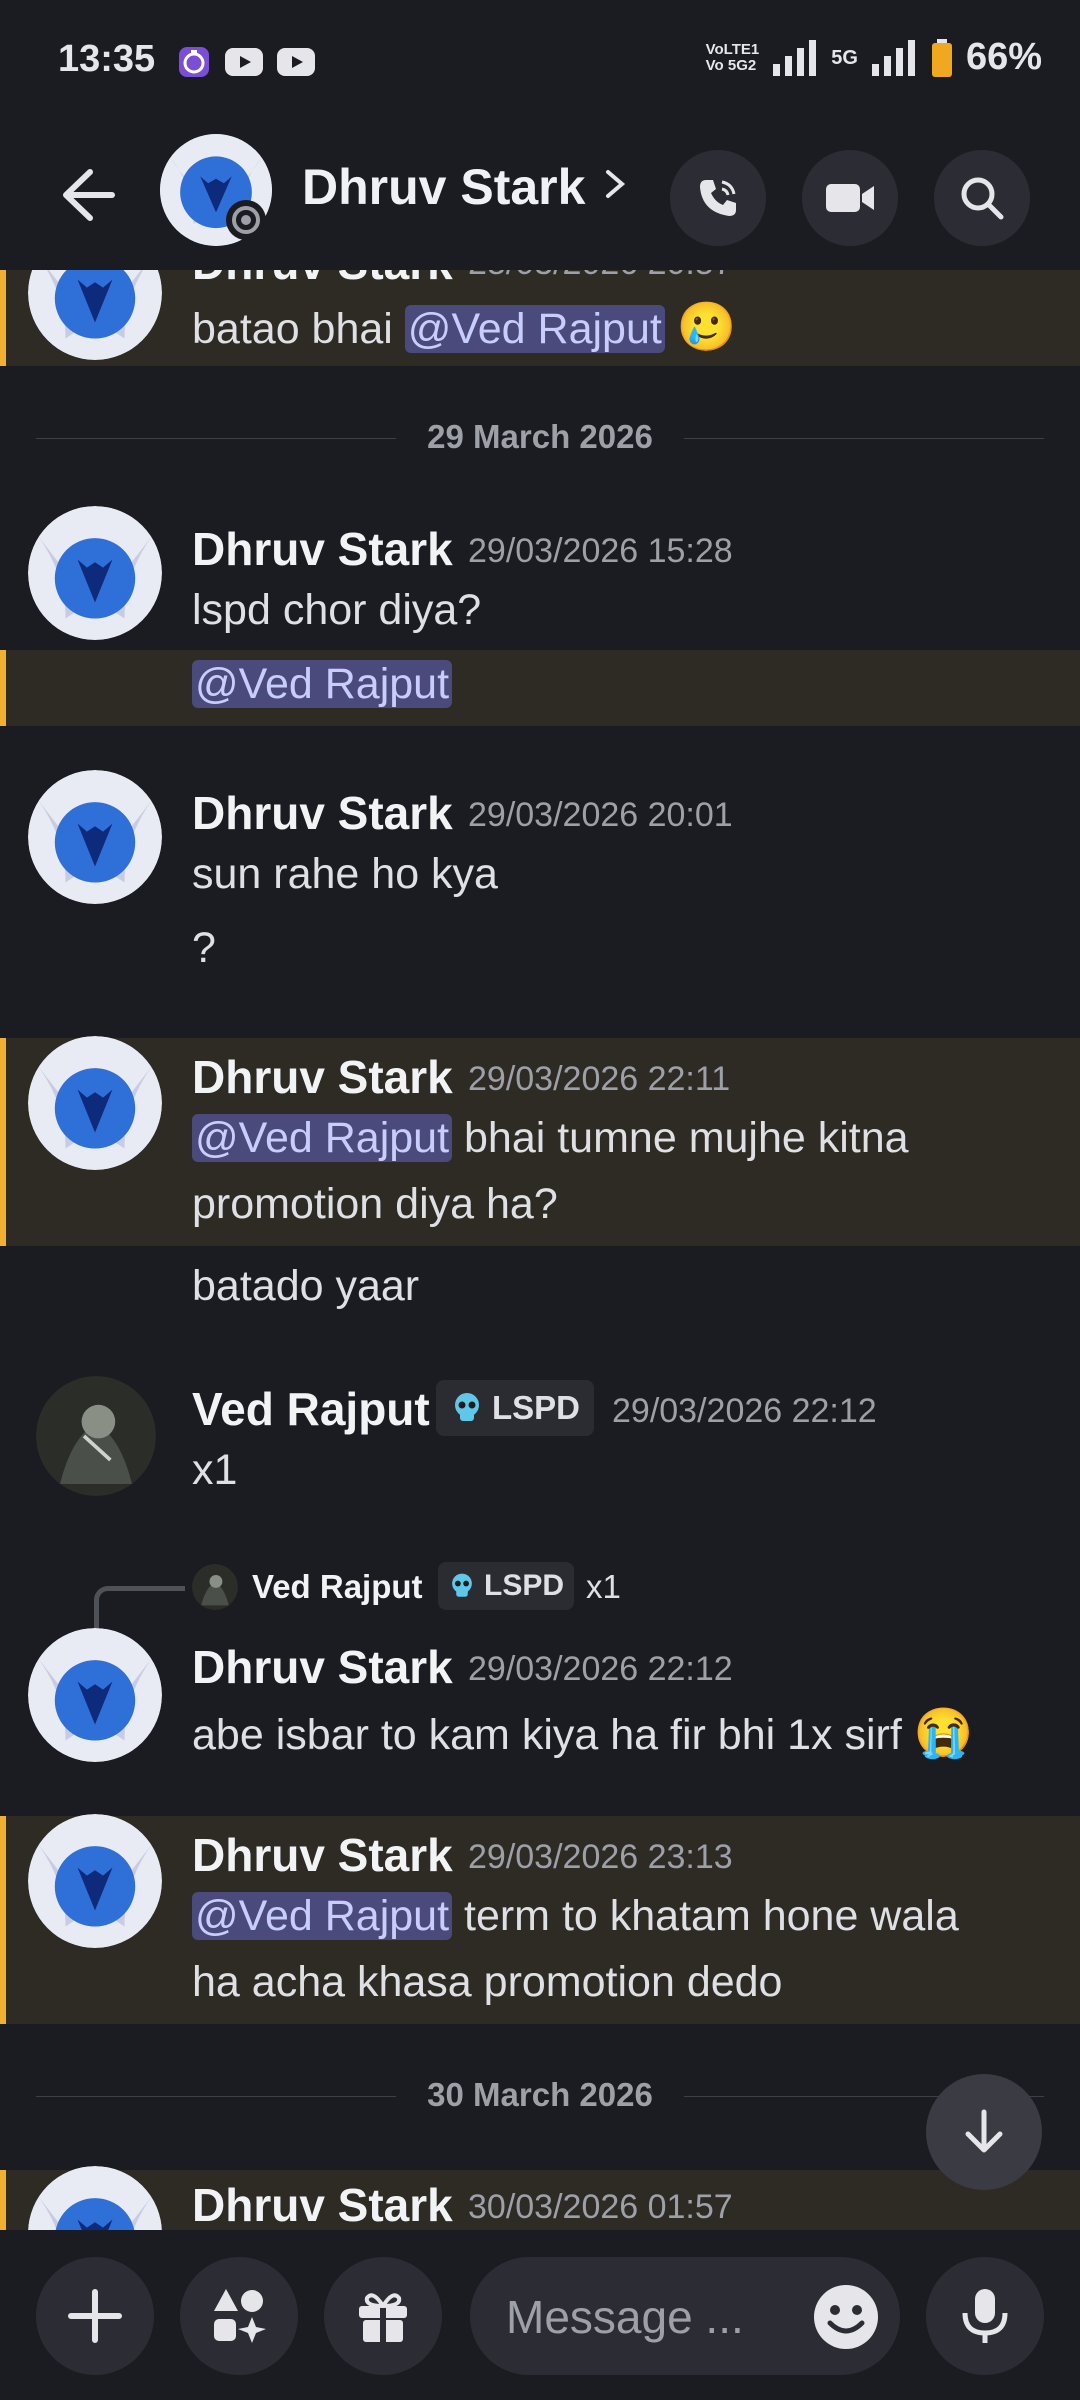 The image size is (1080, 2400). What do you see at coordinates (337, 610) in the screenshot?
I see `message-text: lspd chor diya?` at bounding box center [337, 610].